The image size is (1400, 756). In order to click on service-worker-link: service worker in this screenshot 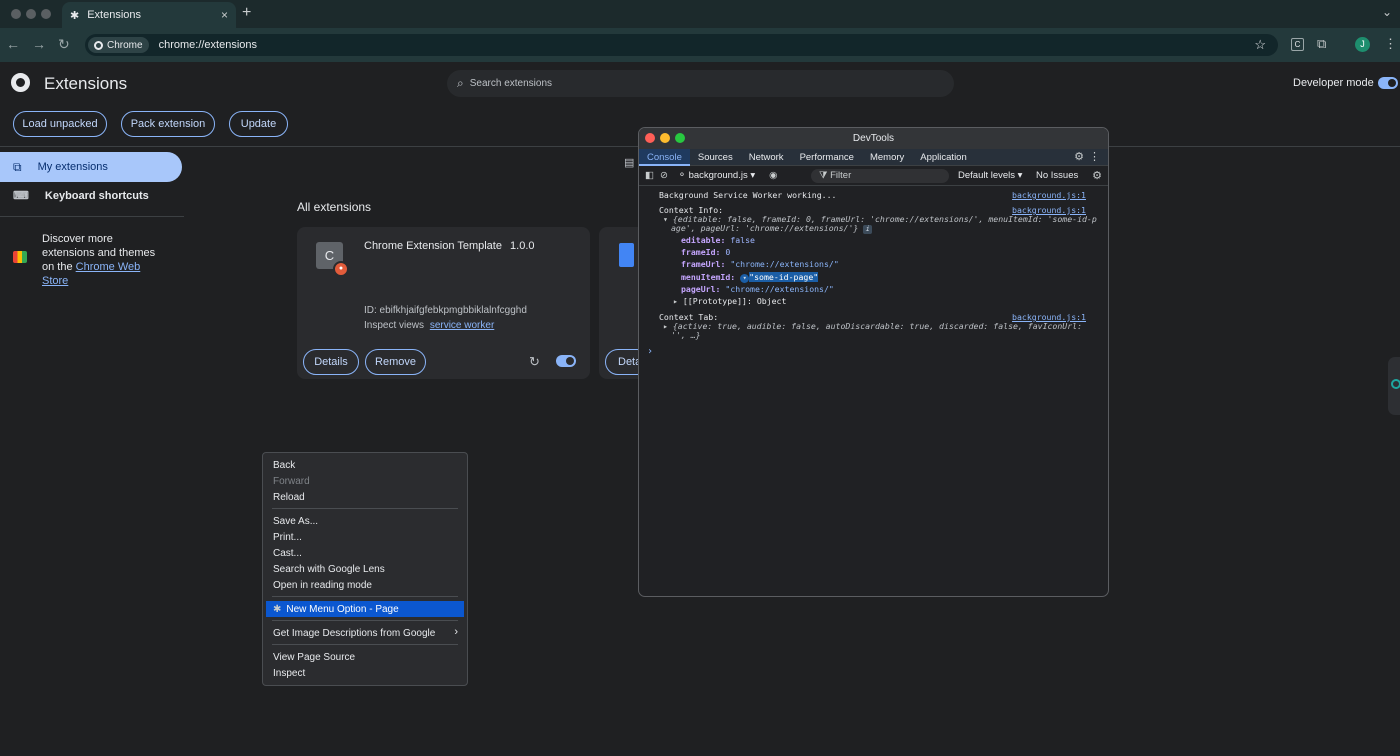, I will do `click(462, 325)`.